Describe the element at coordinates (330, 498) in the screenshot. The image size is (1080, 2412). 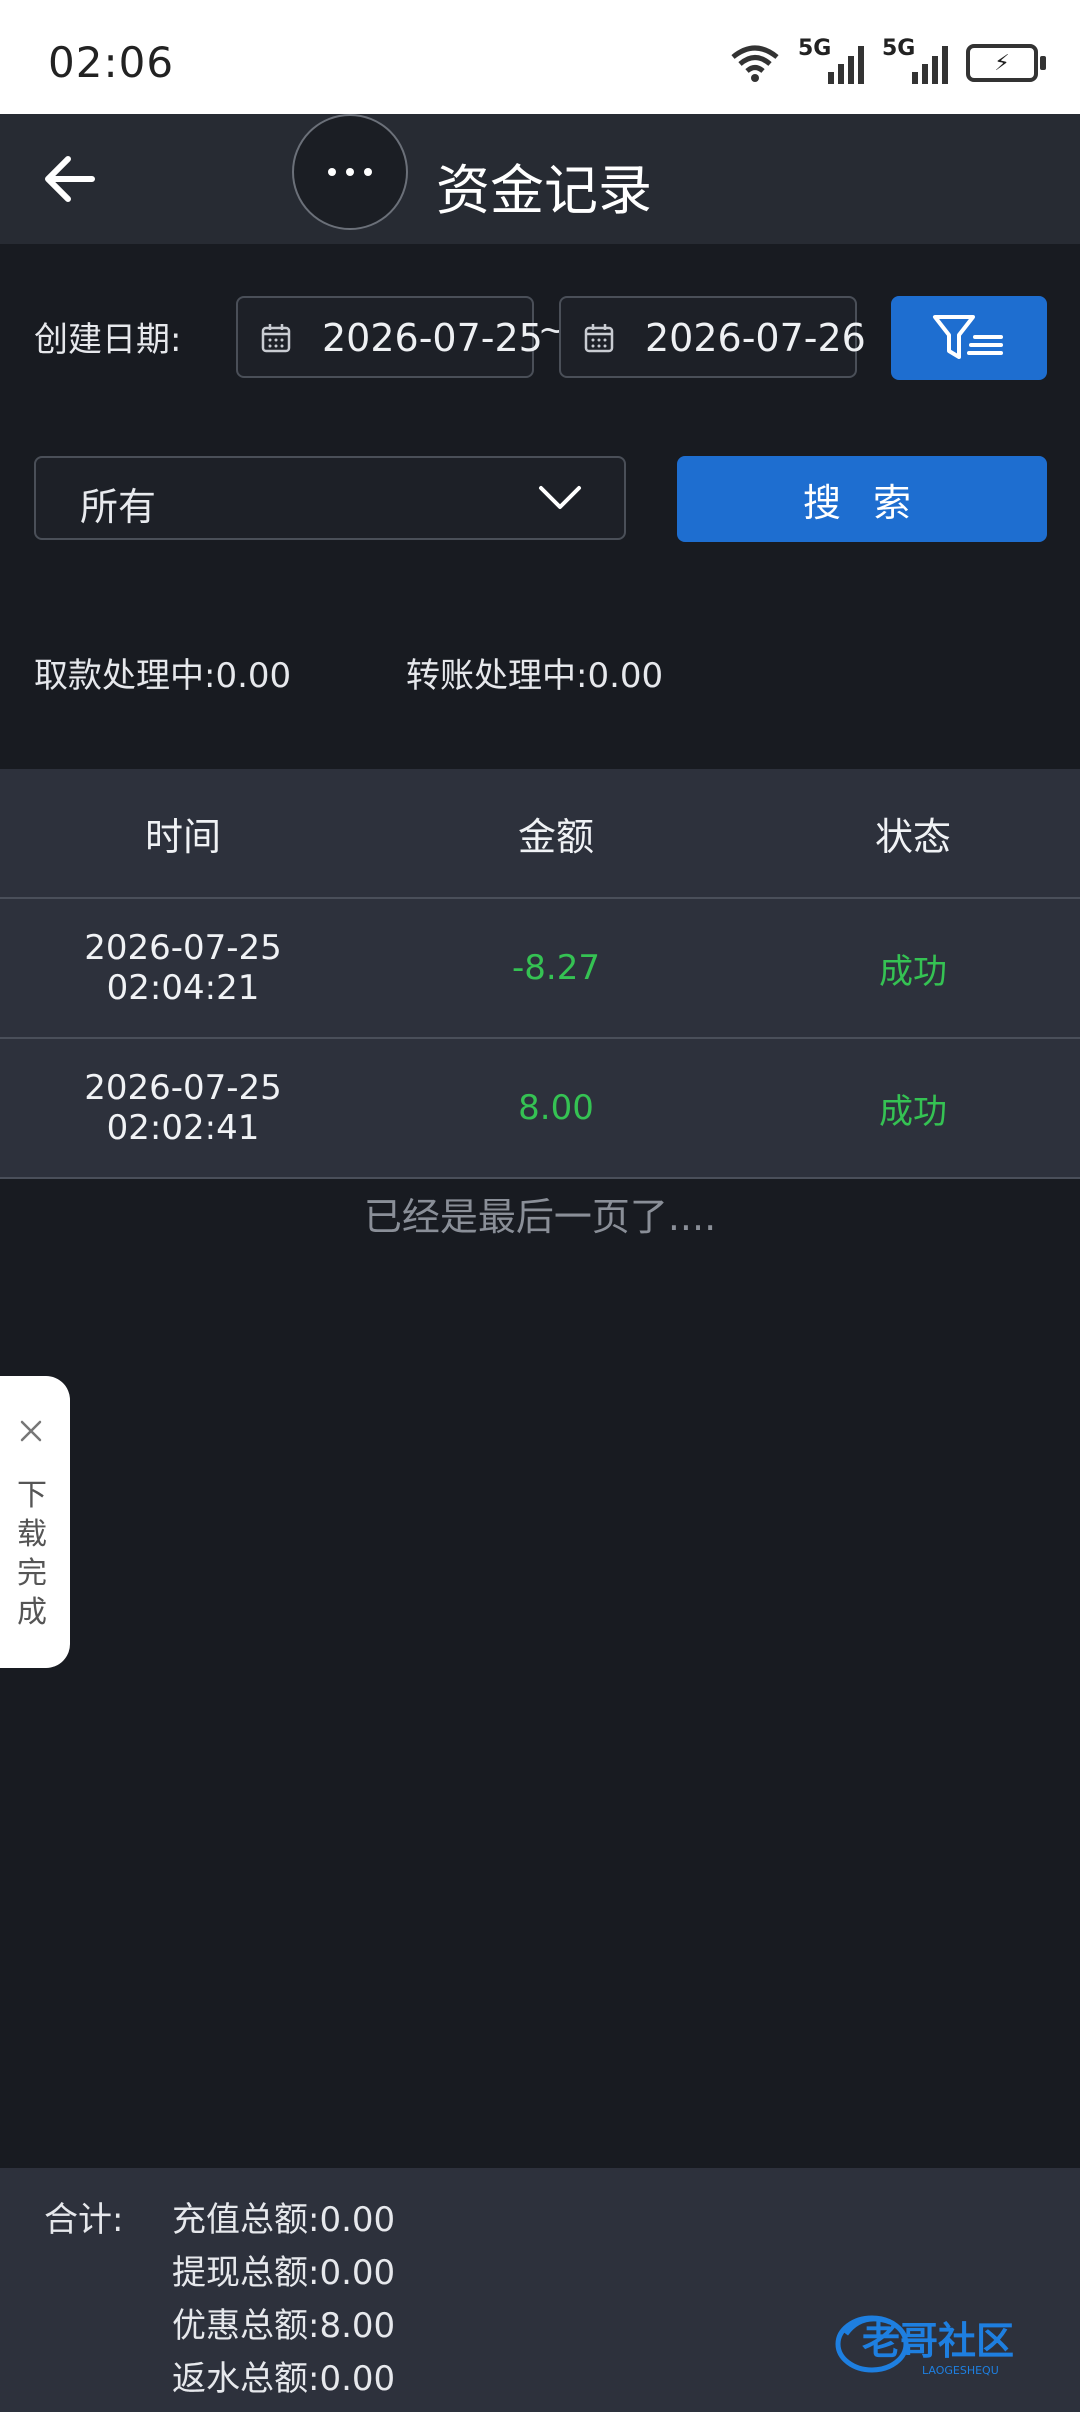
I see `type-select: 所有` at that location.